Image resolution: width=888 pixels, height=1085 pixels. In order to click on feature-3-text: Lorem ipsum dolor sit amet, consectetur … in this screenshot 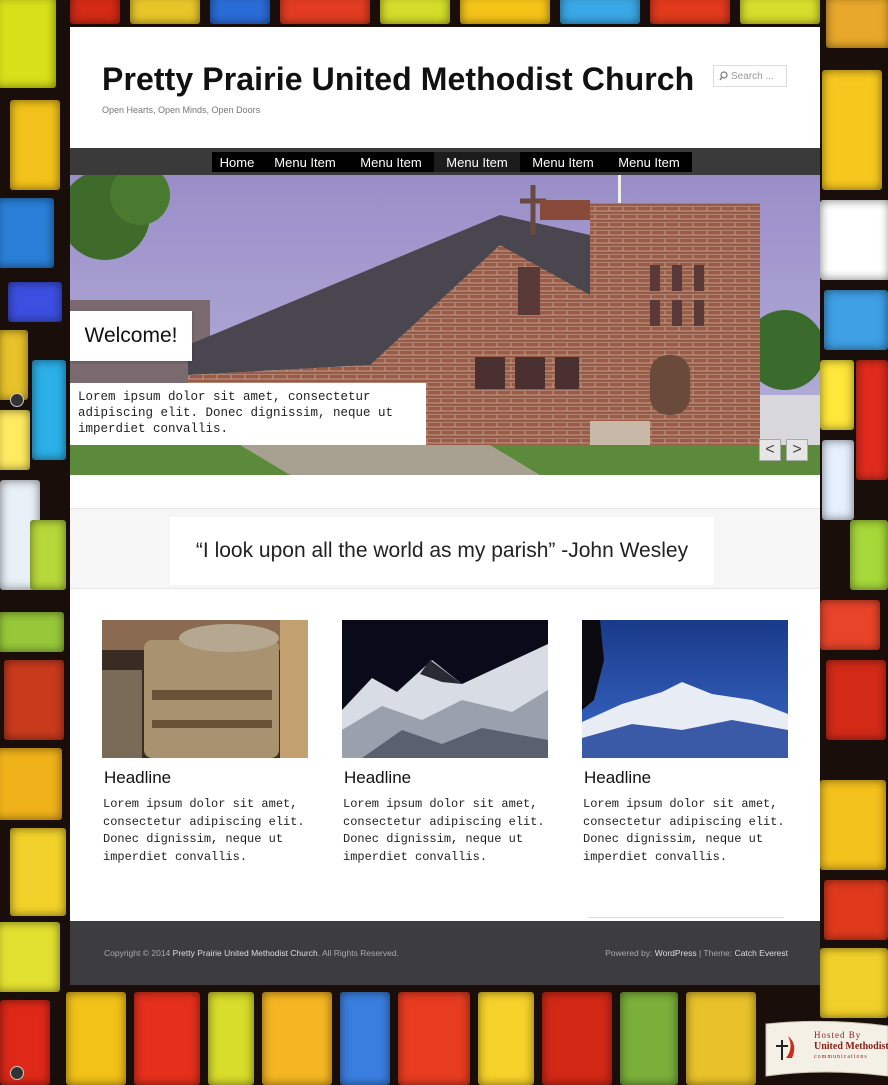, I will do `click(684, 830)`.